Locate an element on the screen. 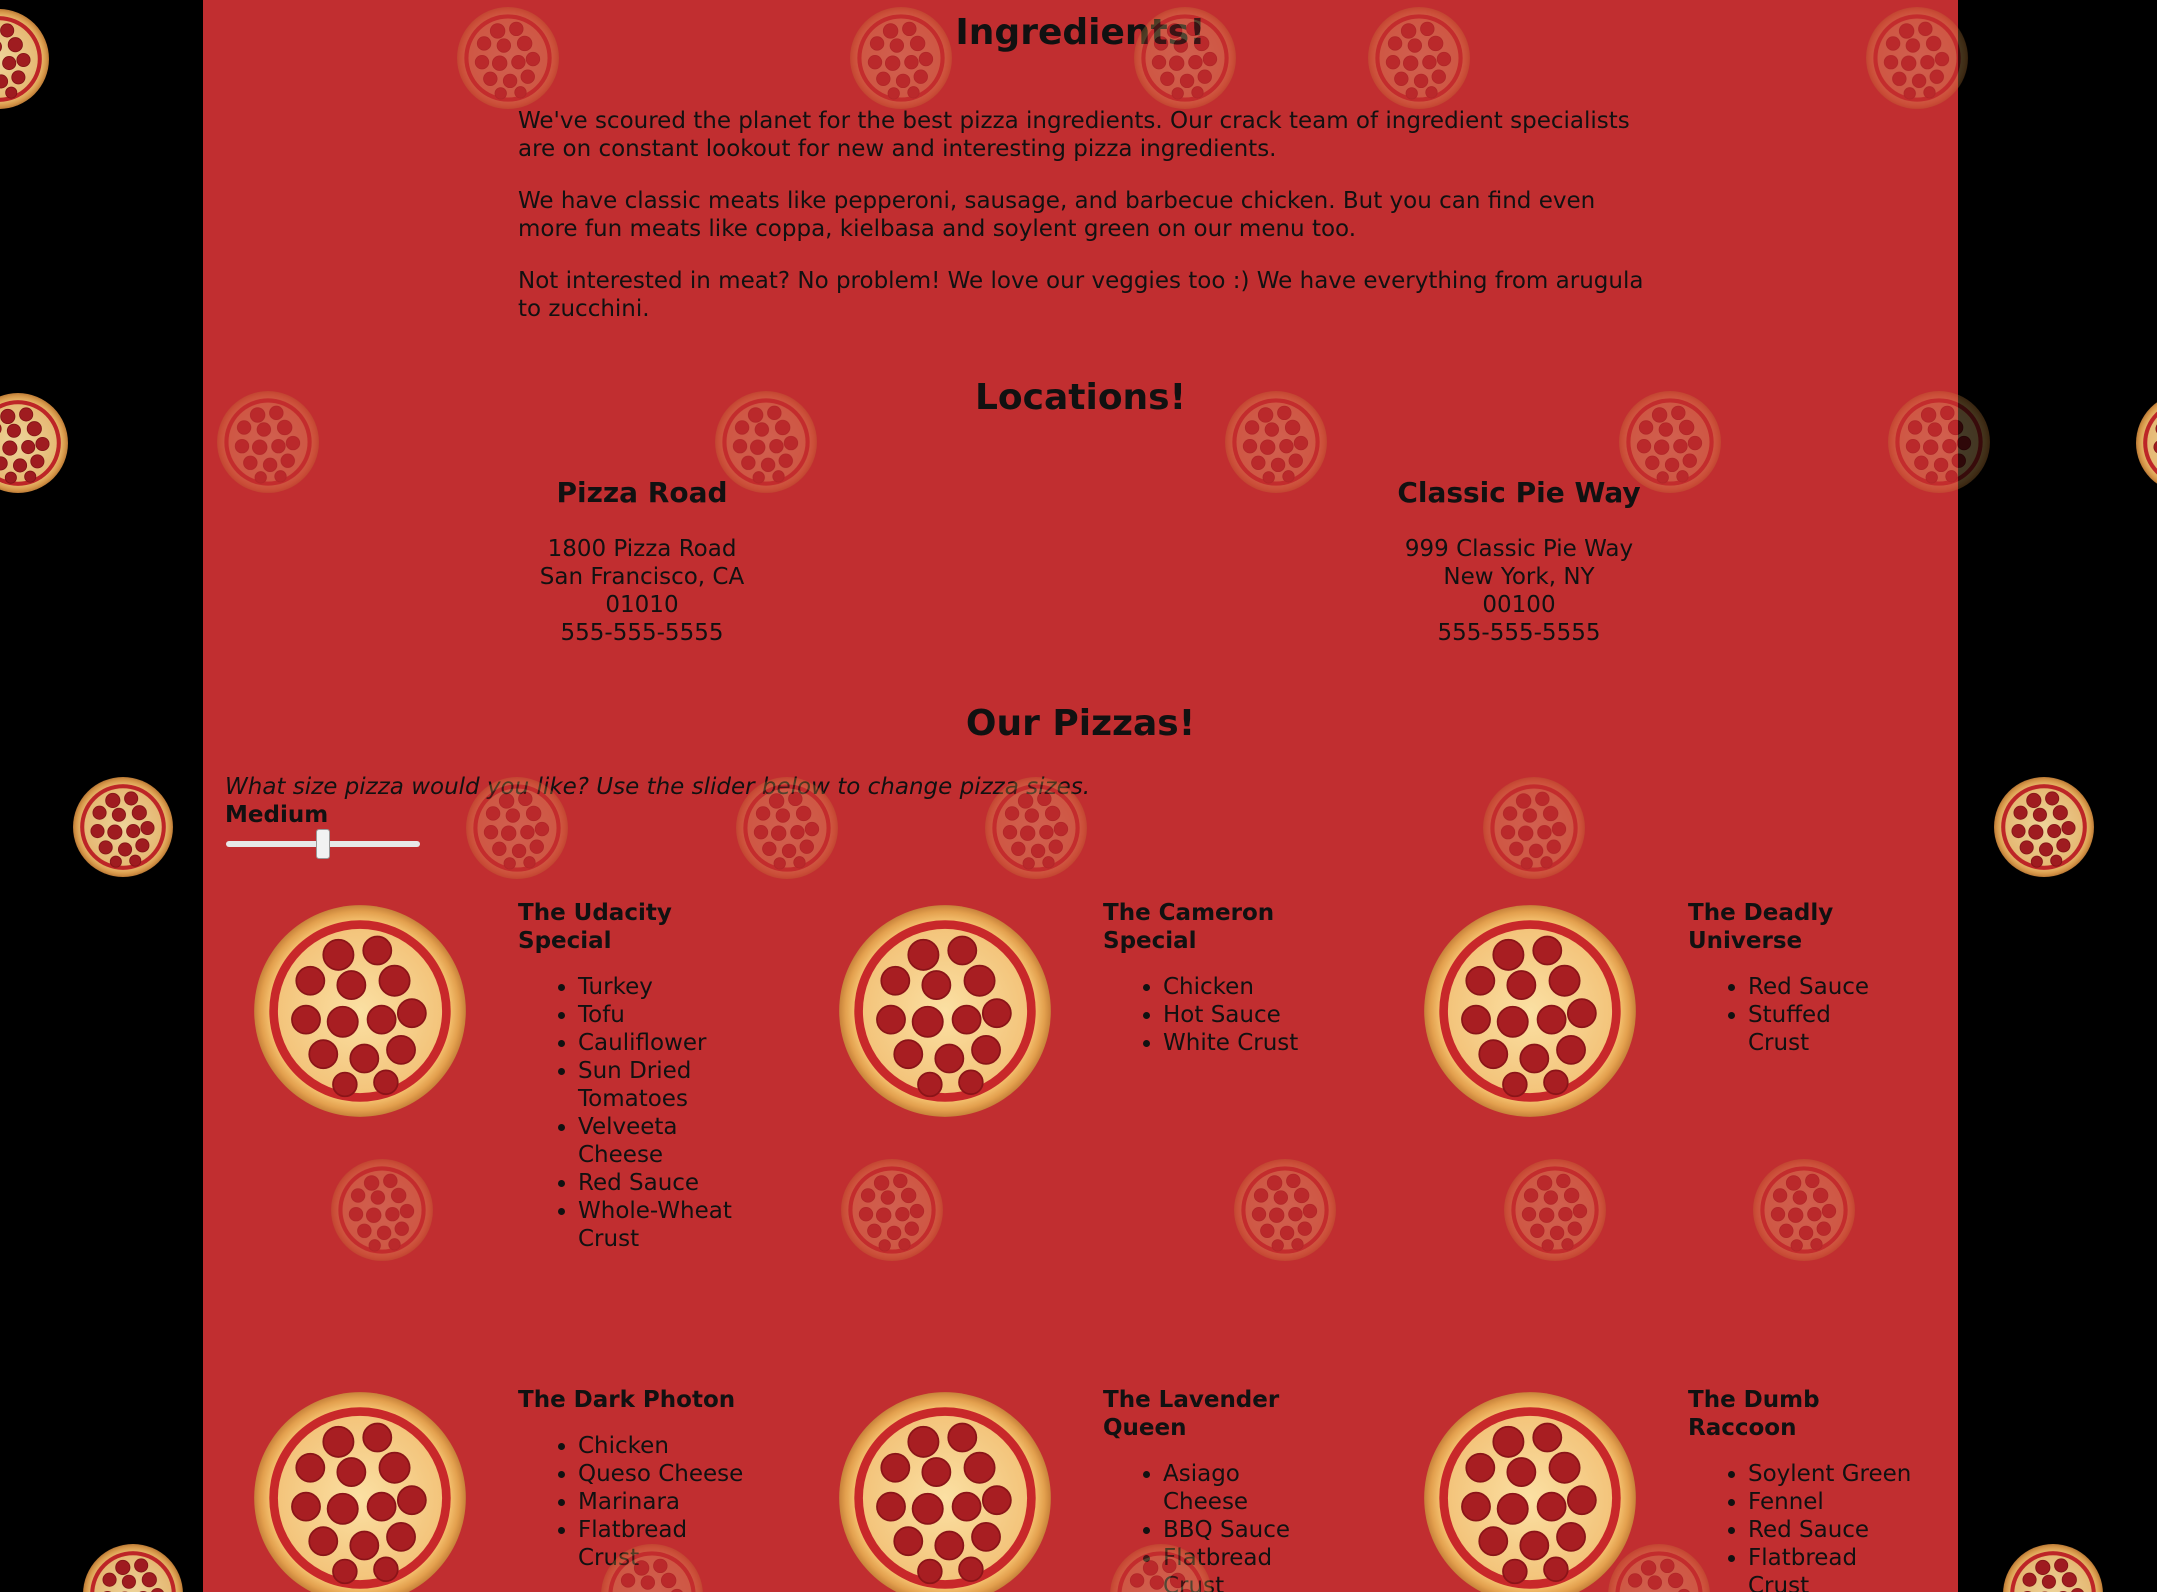  pizza-size-slider is located at coordinates (323, 844).